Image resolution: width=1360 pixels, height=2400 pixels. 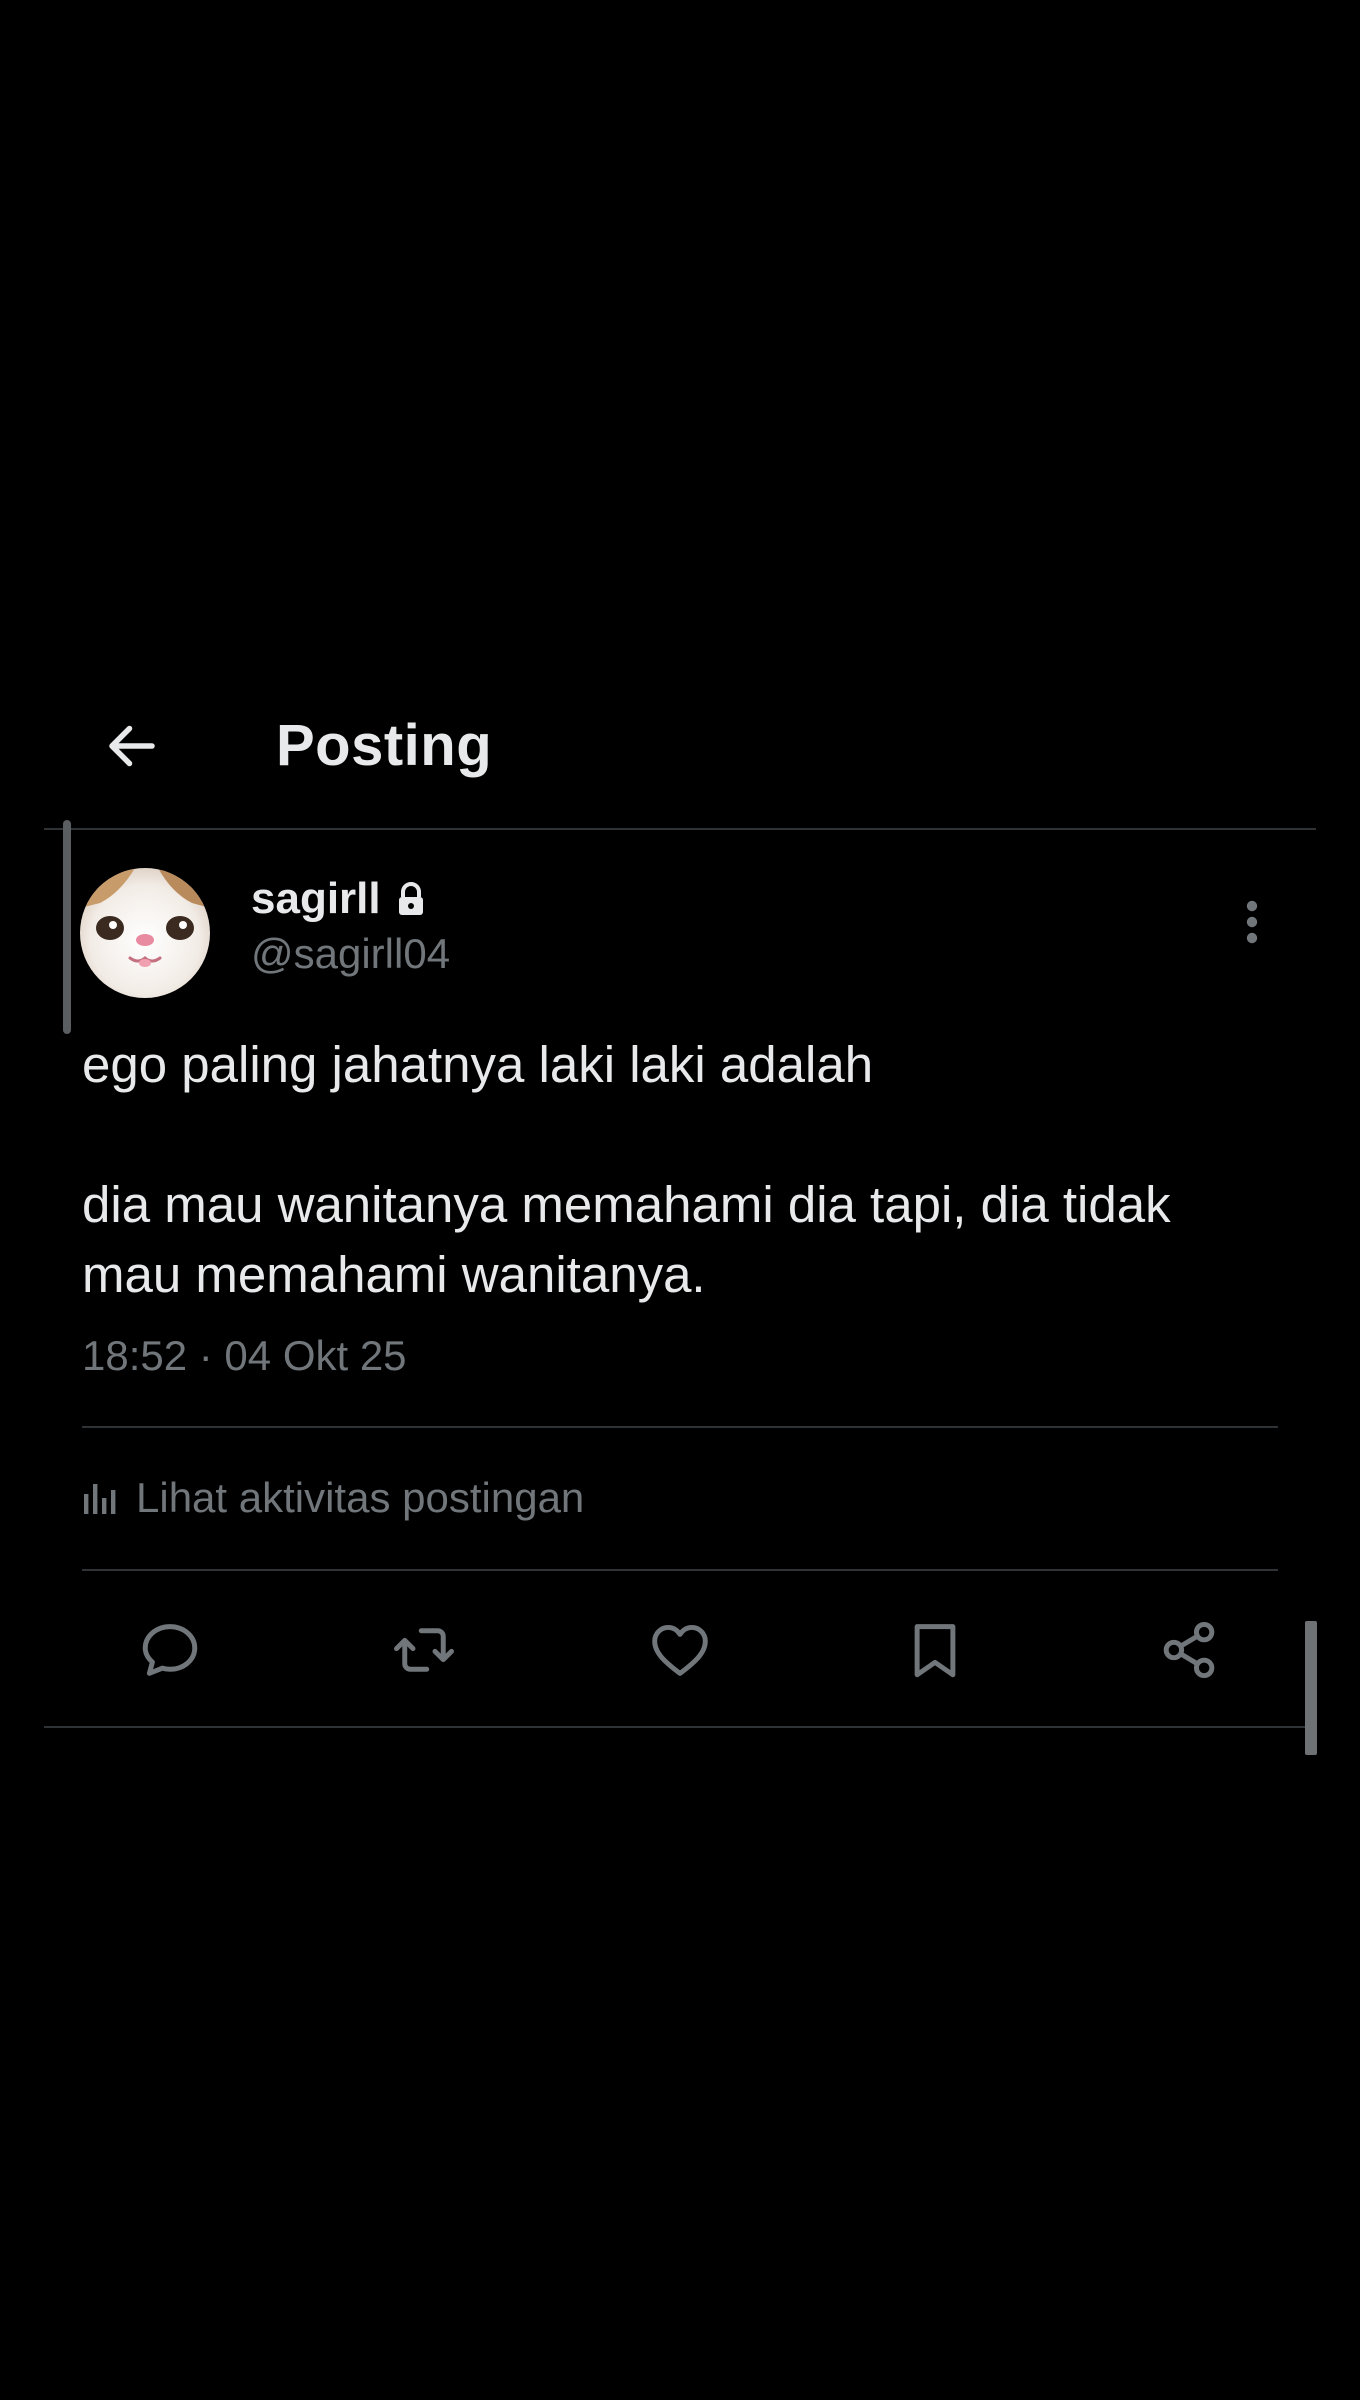 I want to click on meta-divider, so click(x=680, y=1427).